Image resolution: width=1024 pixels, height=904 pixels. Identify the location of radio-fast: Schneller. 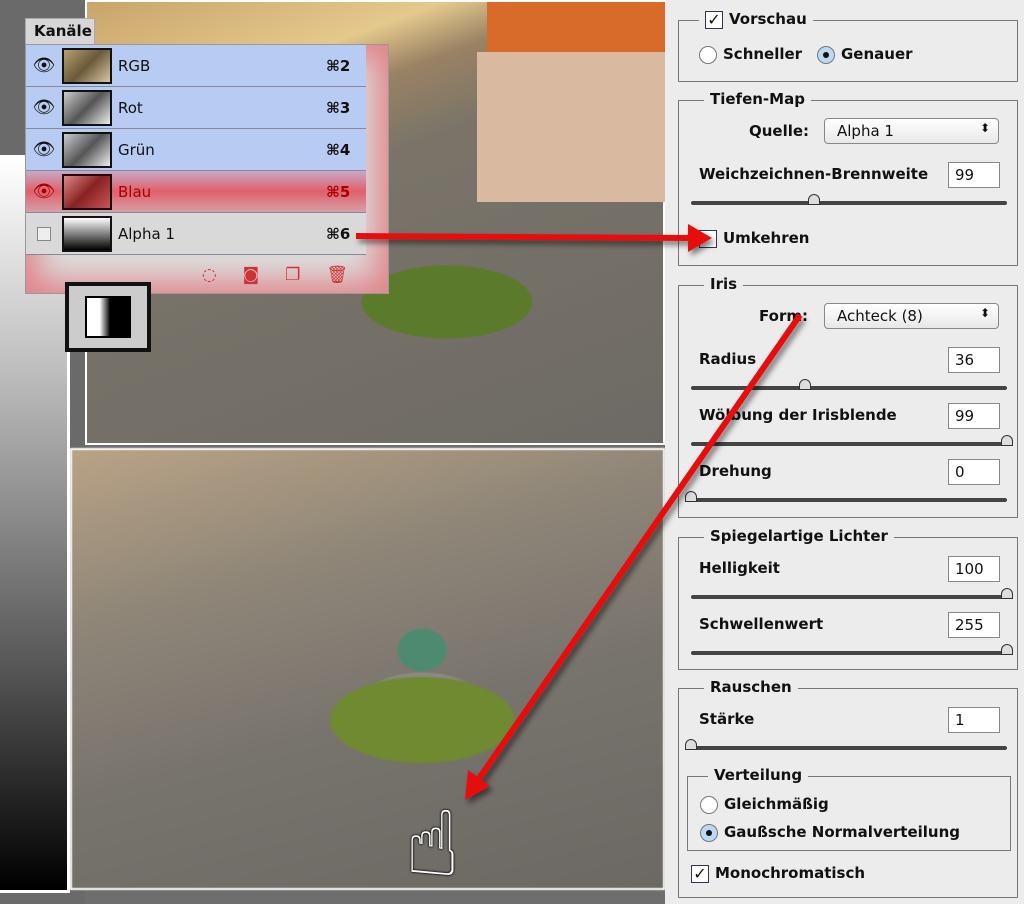
(750, 54).